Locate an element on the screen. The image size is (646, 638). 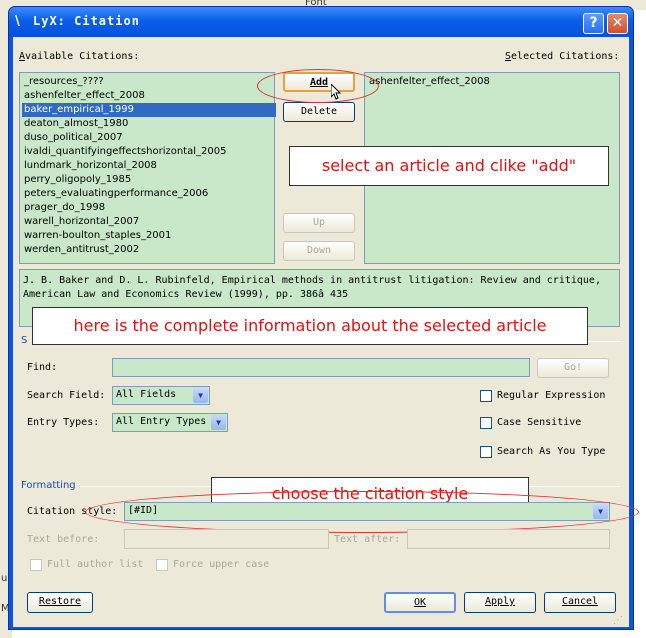
add-highlight-circle is located at coordinates (318, 86).